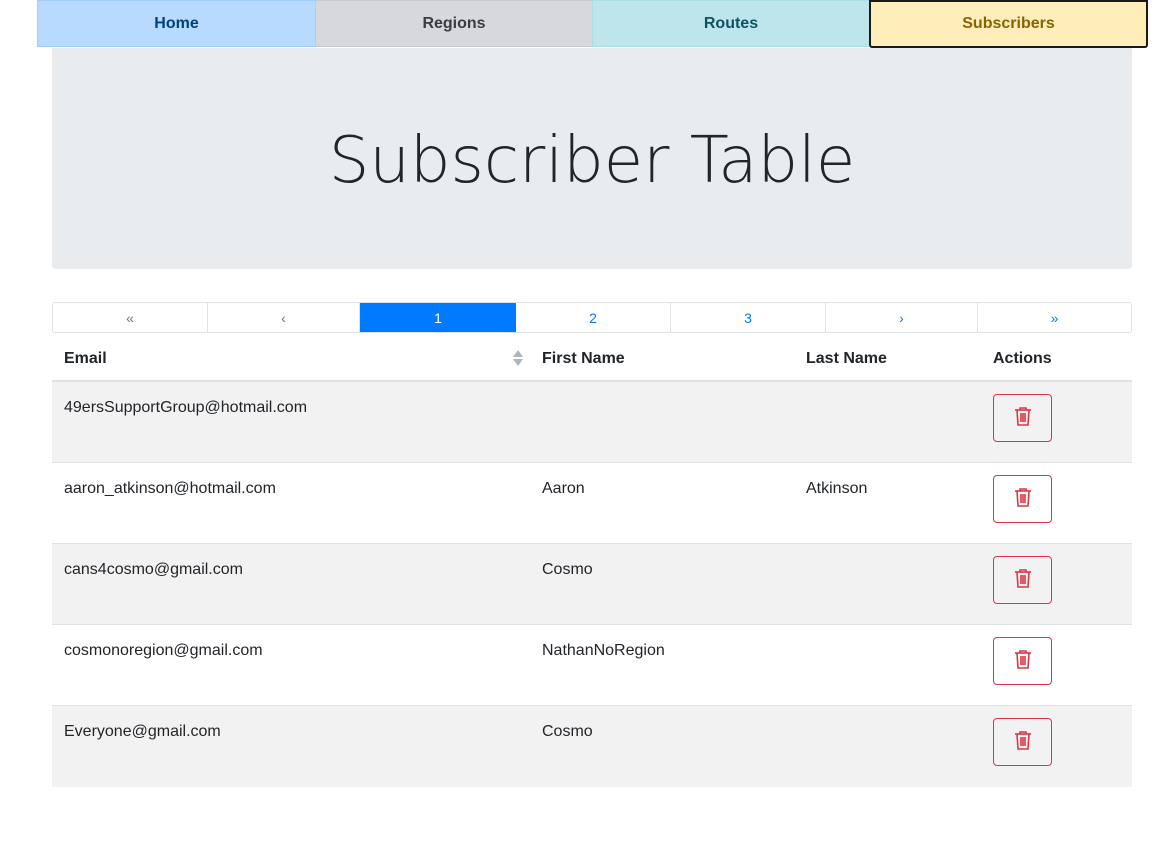 This screenshot has height=861, width=1169. Describe the element at coordinates (1008, 24) in the screenshot. I see `nav-tab-subscribers: Subscribers` at that location.